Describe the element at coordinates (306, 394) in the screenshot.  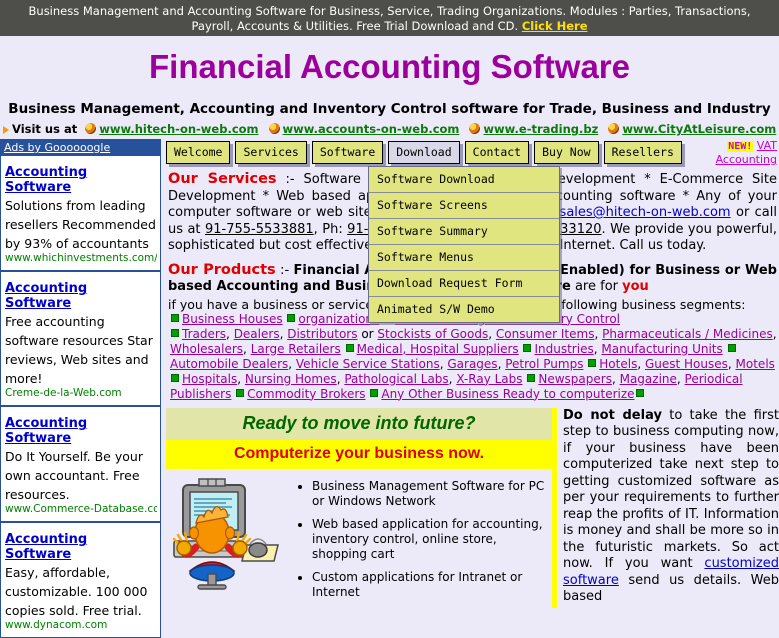
I see `segment-link: Commodity Brokers` at that location.